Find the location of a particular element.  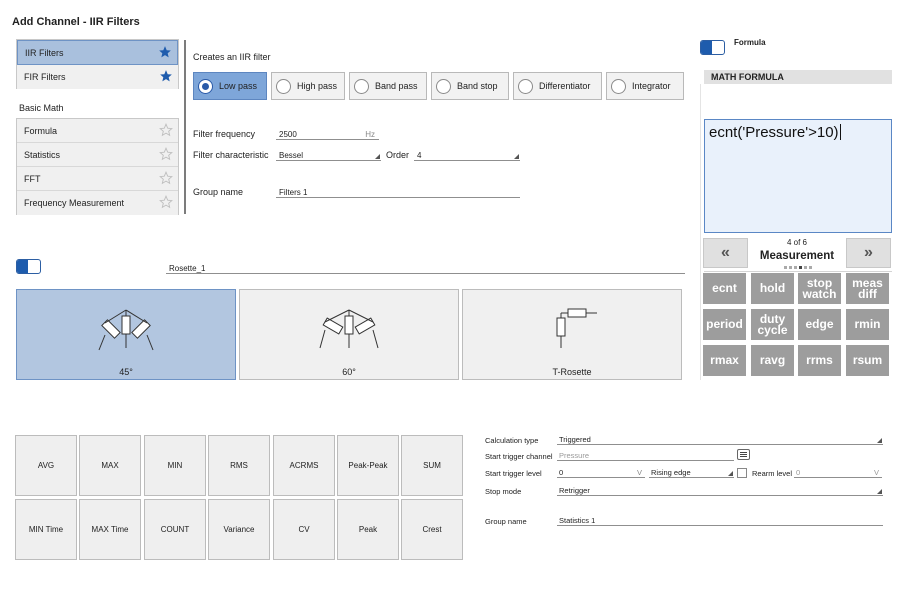

edge-select: Rising edge is located at coordinates (691, 473).